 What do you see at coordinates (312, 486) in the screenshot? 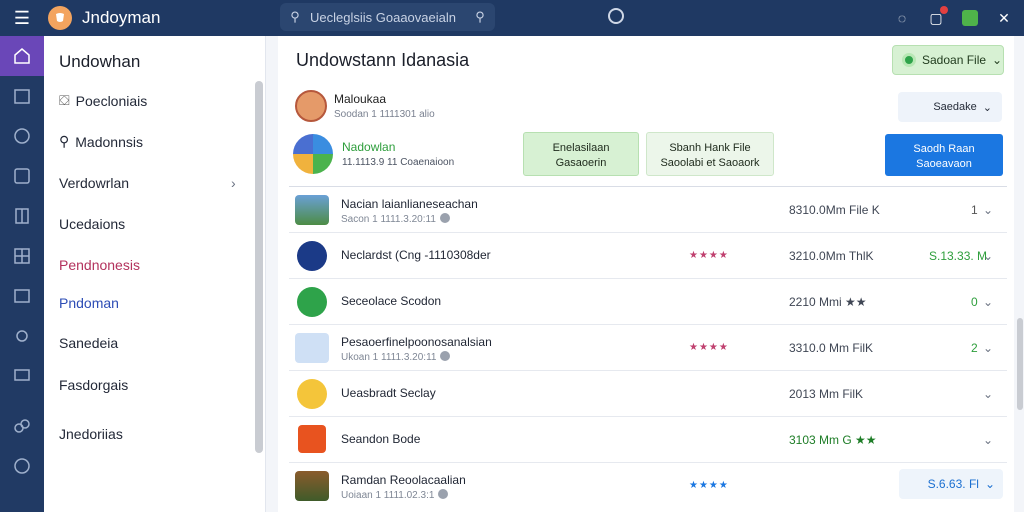
I see `photo-icon` at bounding box center [312, 486].